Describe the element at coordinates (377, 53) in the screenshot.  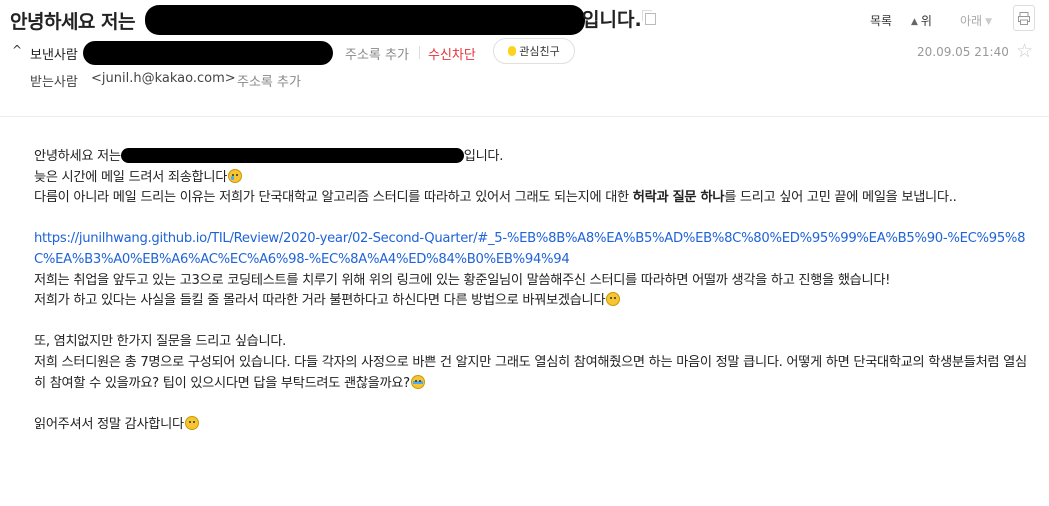
I see `sender-add-contact-link: 주소록 추가` at that location.